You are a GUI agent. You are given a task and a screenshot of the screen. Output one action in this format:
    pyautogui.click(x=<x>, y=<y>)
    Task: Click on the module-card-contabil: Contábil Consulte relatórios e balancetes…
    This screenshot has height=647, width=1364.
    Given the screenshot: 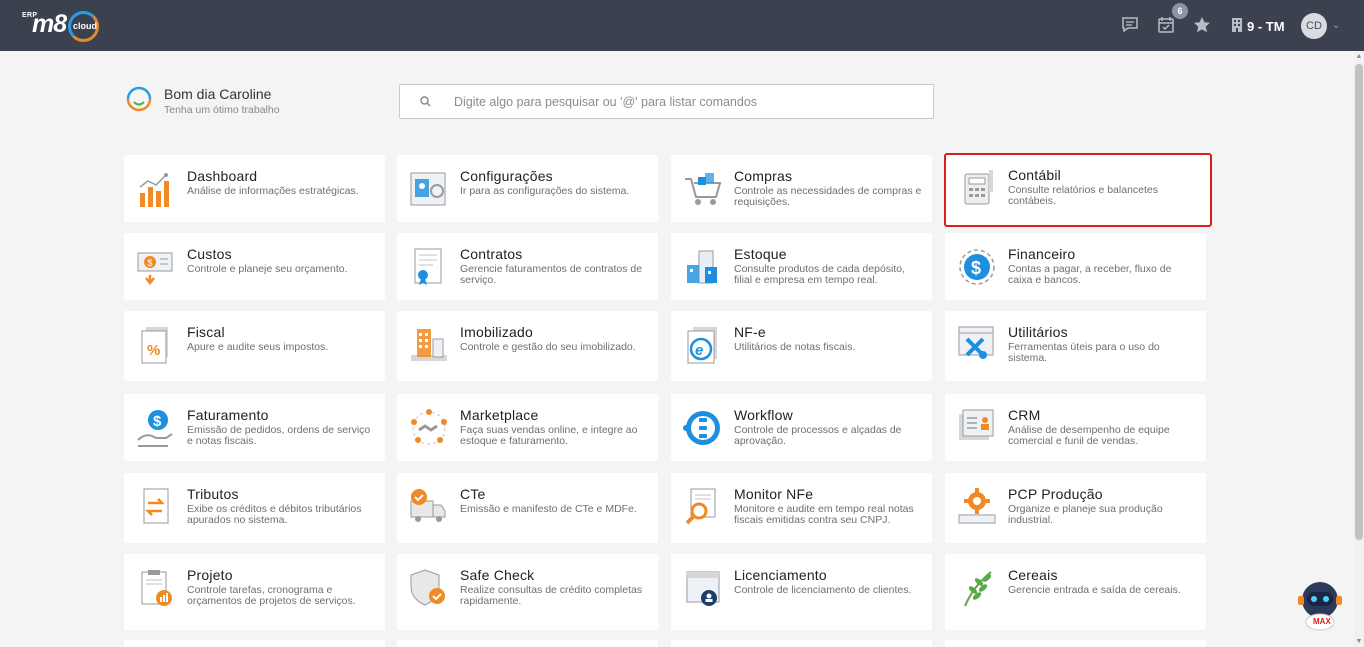 What is the action you would take?
    pyautogui.click(x=1078, y=190)
    